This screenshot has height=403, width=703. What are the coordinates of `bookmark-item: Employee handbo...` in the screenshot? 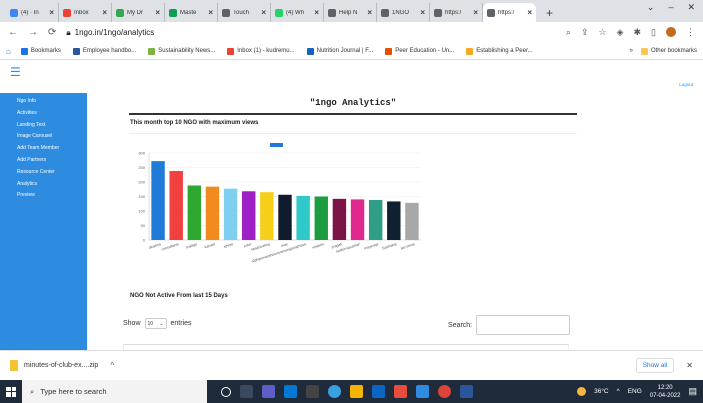 It's located at (104, 51).